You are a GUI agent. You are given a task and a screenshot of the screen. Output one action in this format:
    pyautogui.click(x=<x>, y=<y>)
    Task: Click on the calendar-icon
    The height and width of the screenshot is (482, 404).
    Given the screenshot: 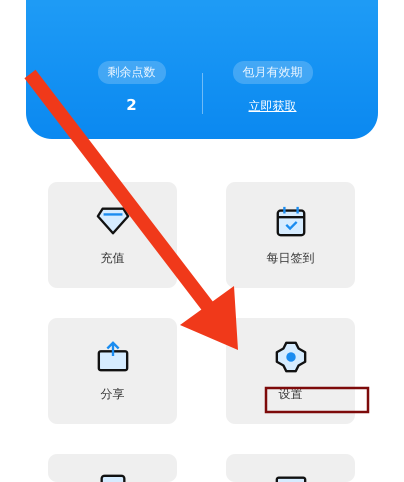 What is the action you would take?
    pyautogui.click(x=291, y=221)
    